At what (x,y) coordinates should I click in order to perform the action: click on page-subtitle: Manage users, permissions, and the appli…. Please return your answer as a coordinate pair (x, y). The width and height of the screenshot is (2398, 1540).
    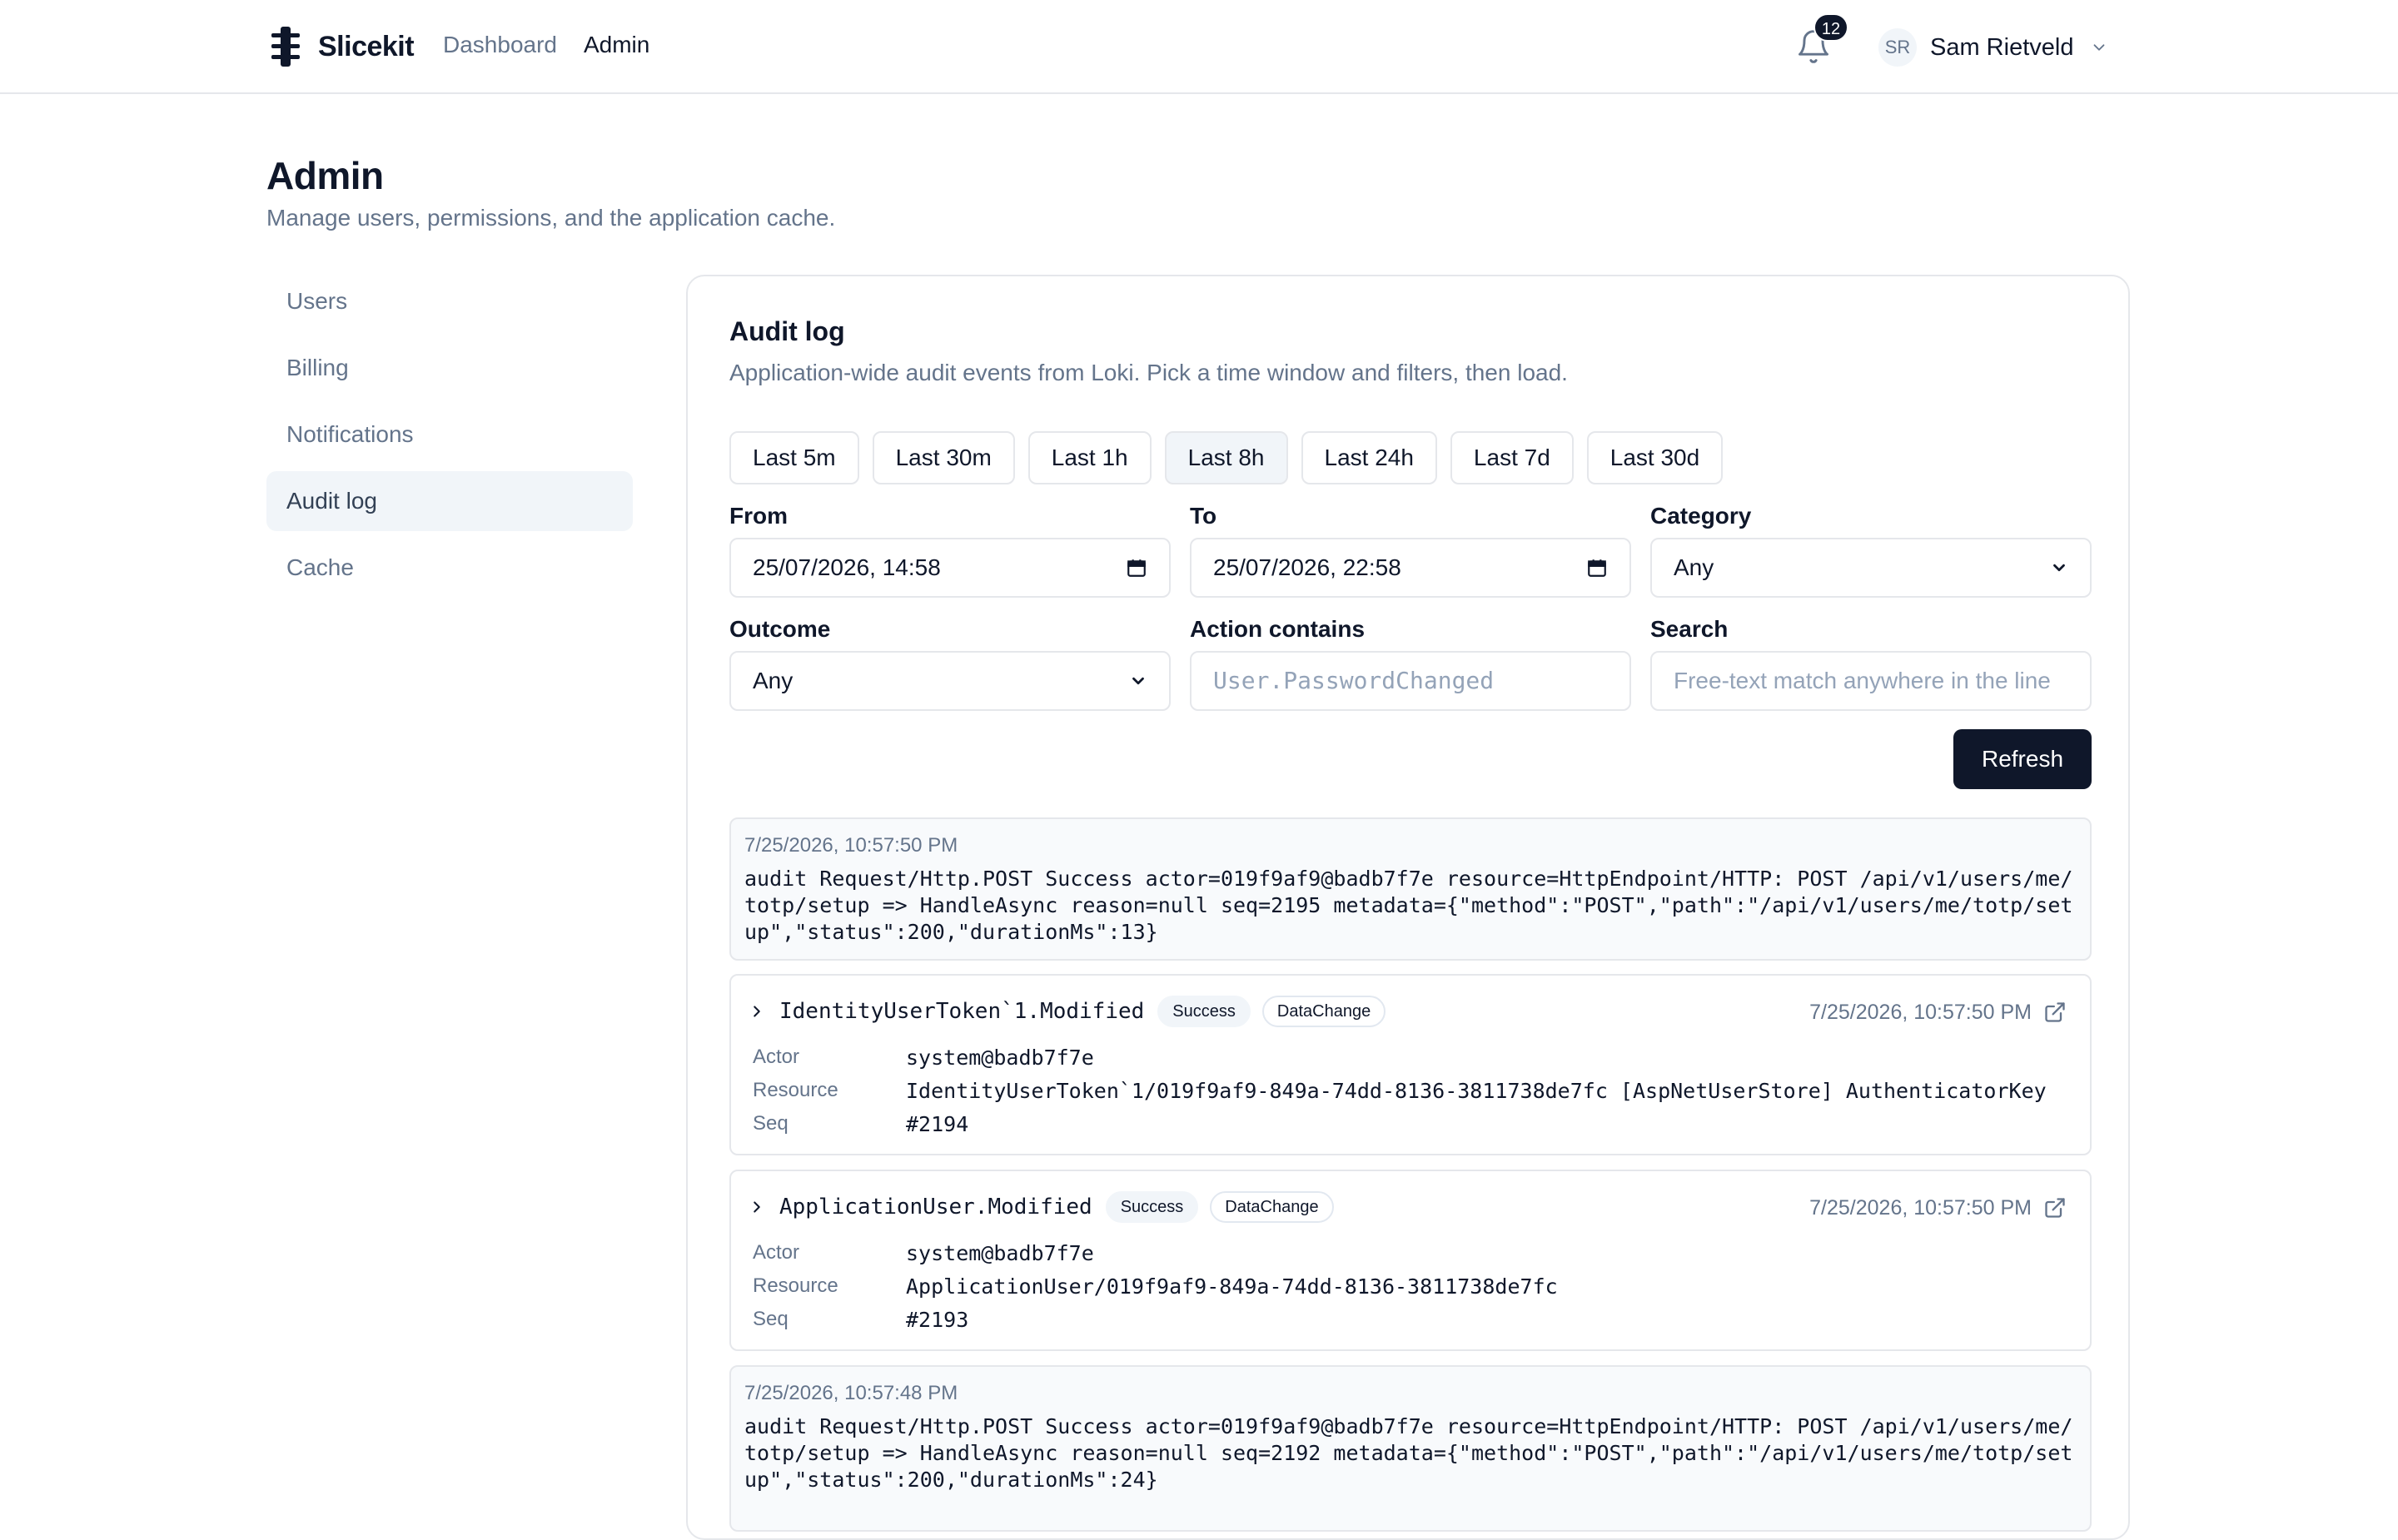
    Looking at the image, I should click on (551, 218).